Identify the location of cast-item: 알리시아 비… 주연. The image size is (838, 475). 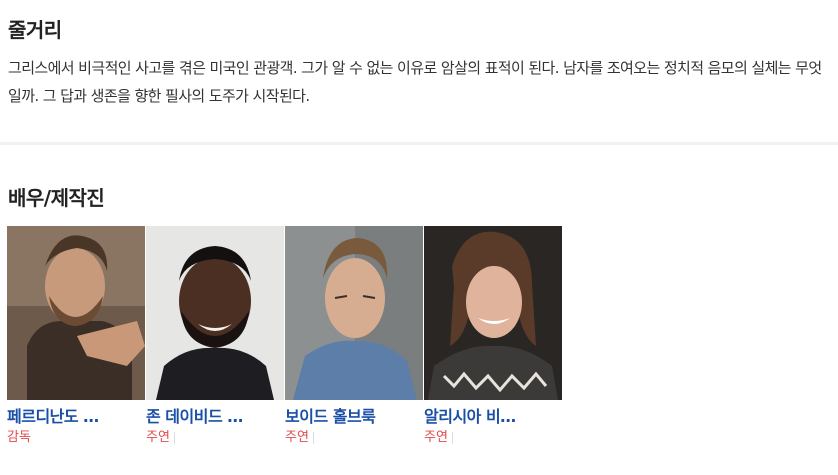
(493, 336).